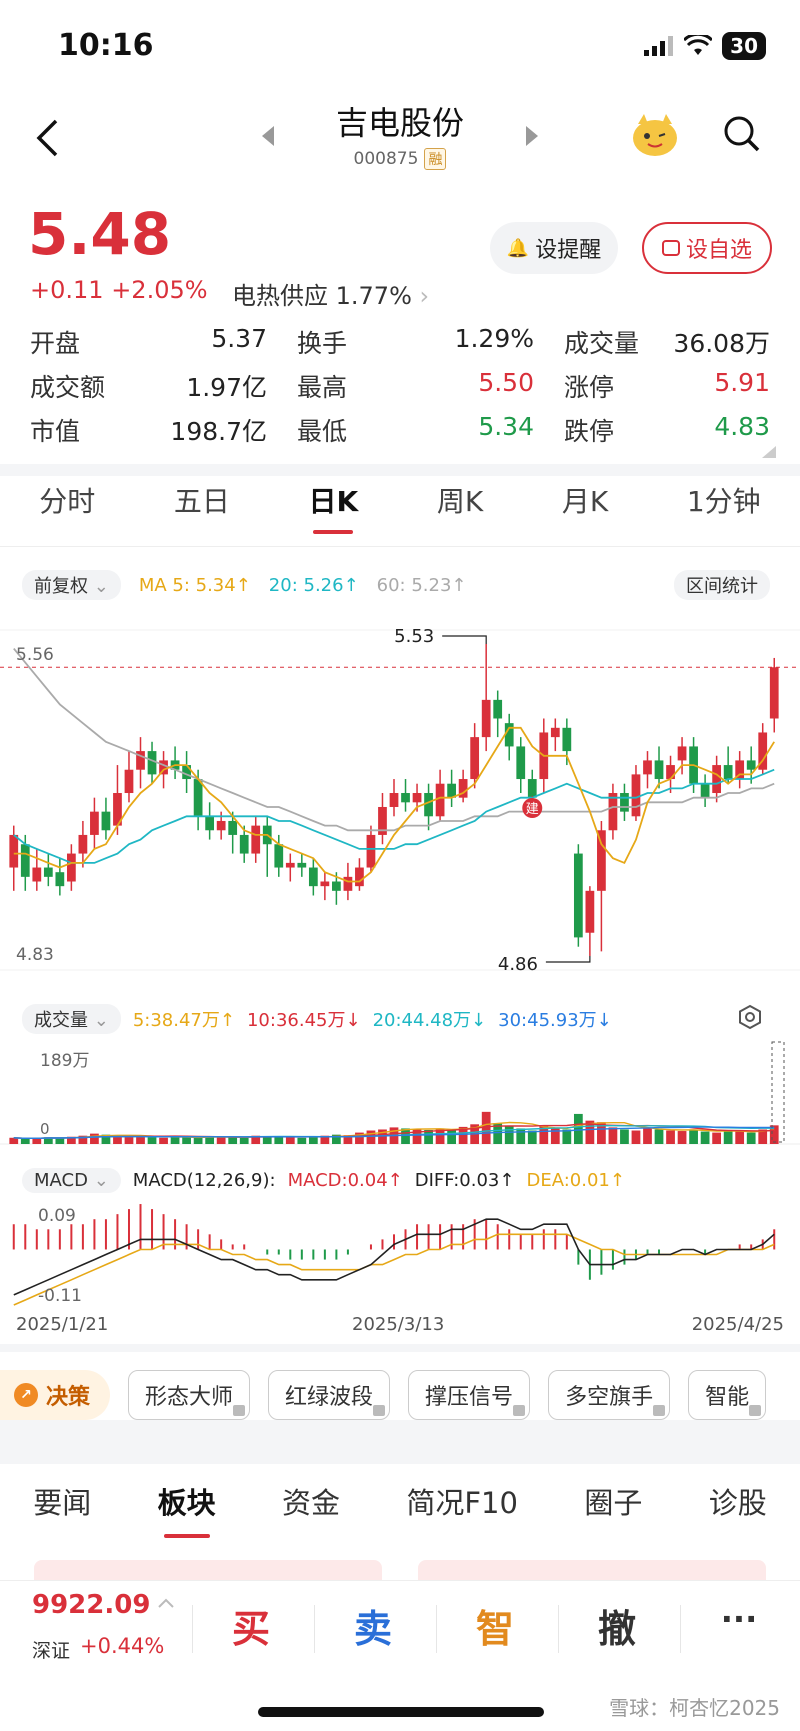  I want to click on macd-params: MACD(12,26,9):, so click(204, 1180).